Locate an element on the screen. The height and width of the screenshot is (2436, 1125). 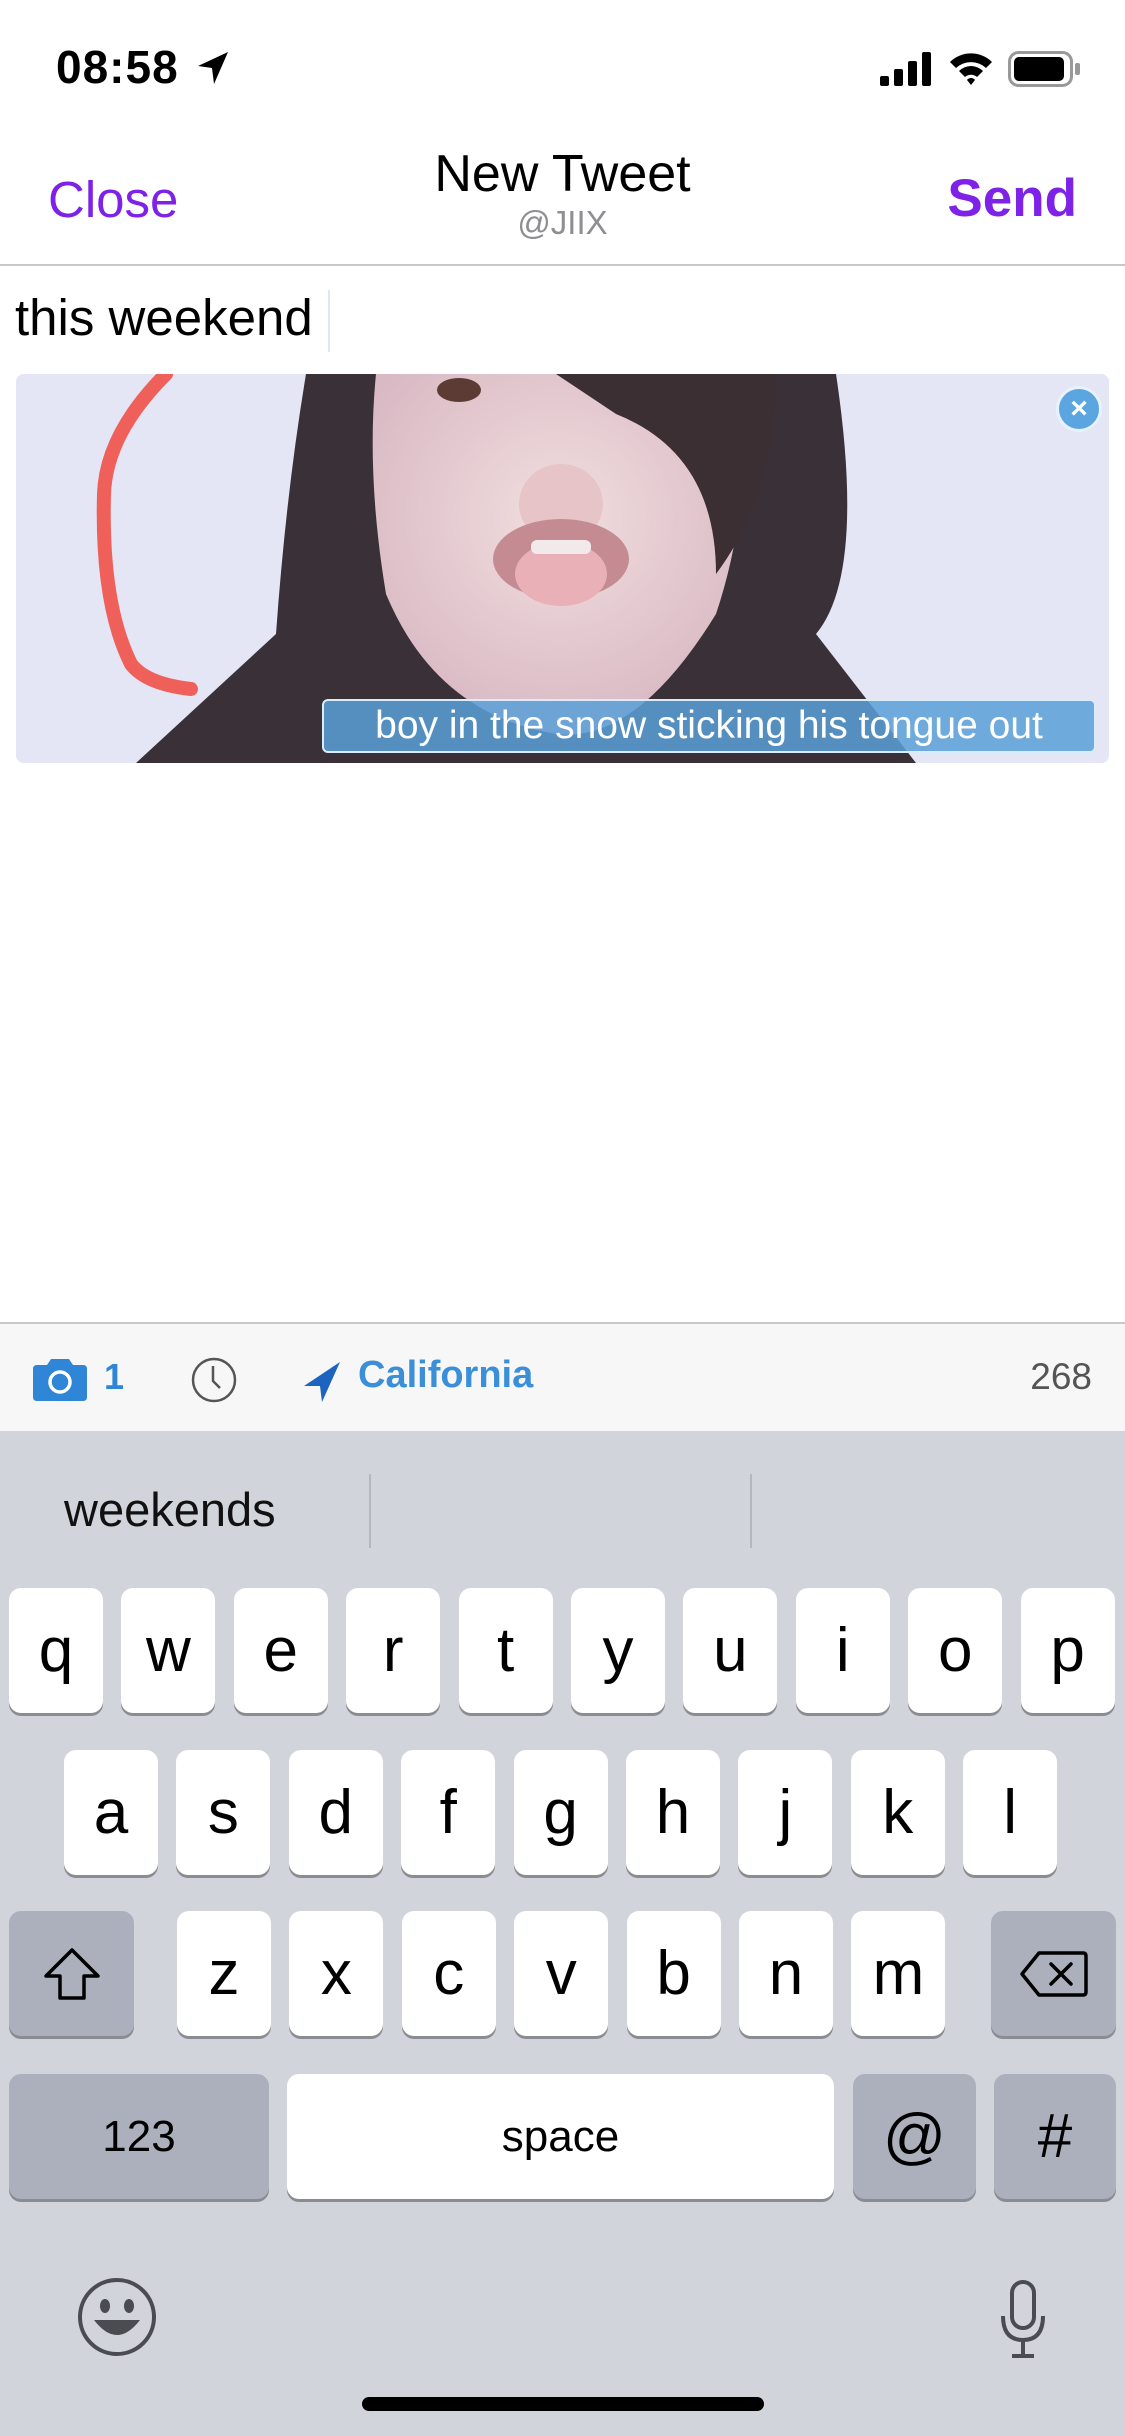
tweet-text-input: this weekend is located at coordinates (164, 317).